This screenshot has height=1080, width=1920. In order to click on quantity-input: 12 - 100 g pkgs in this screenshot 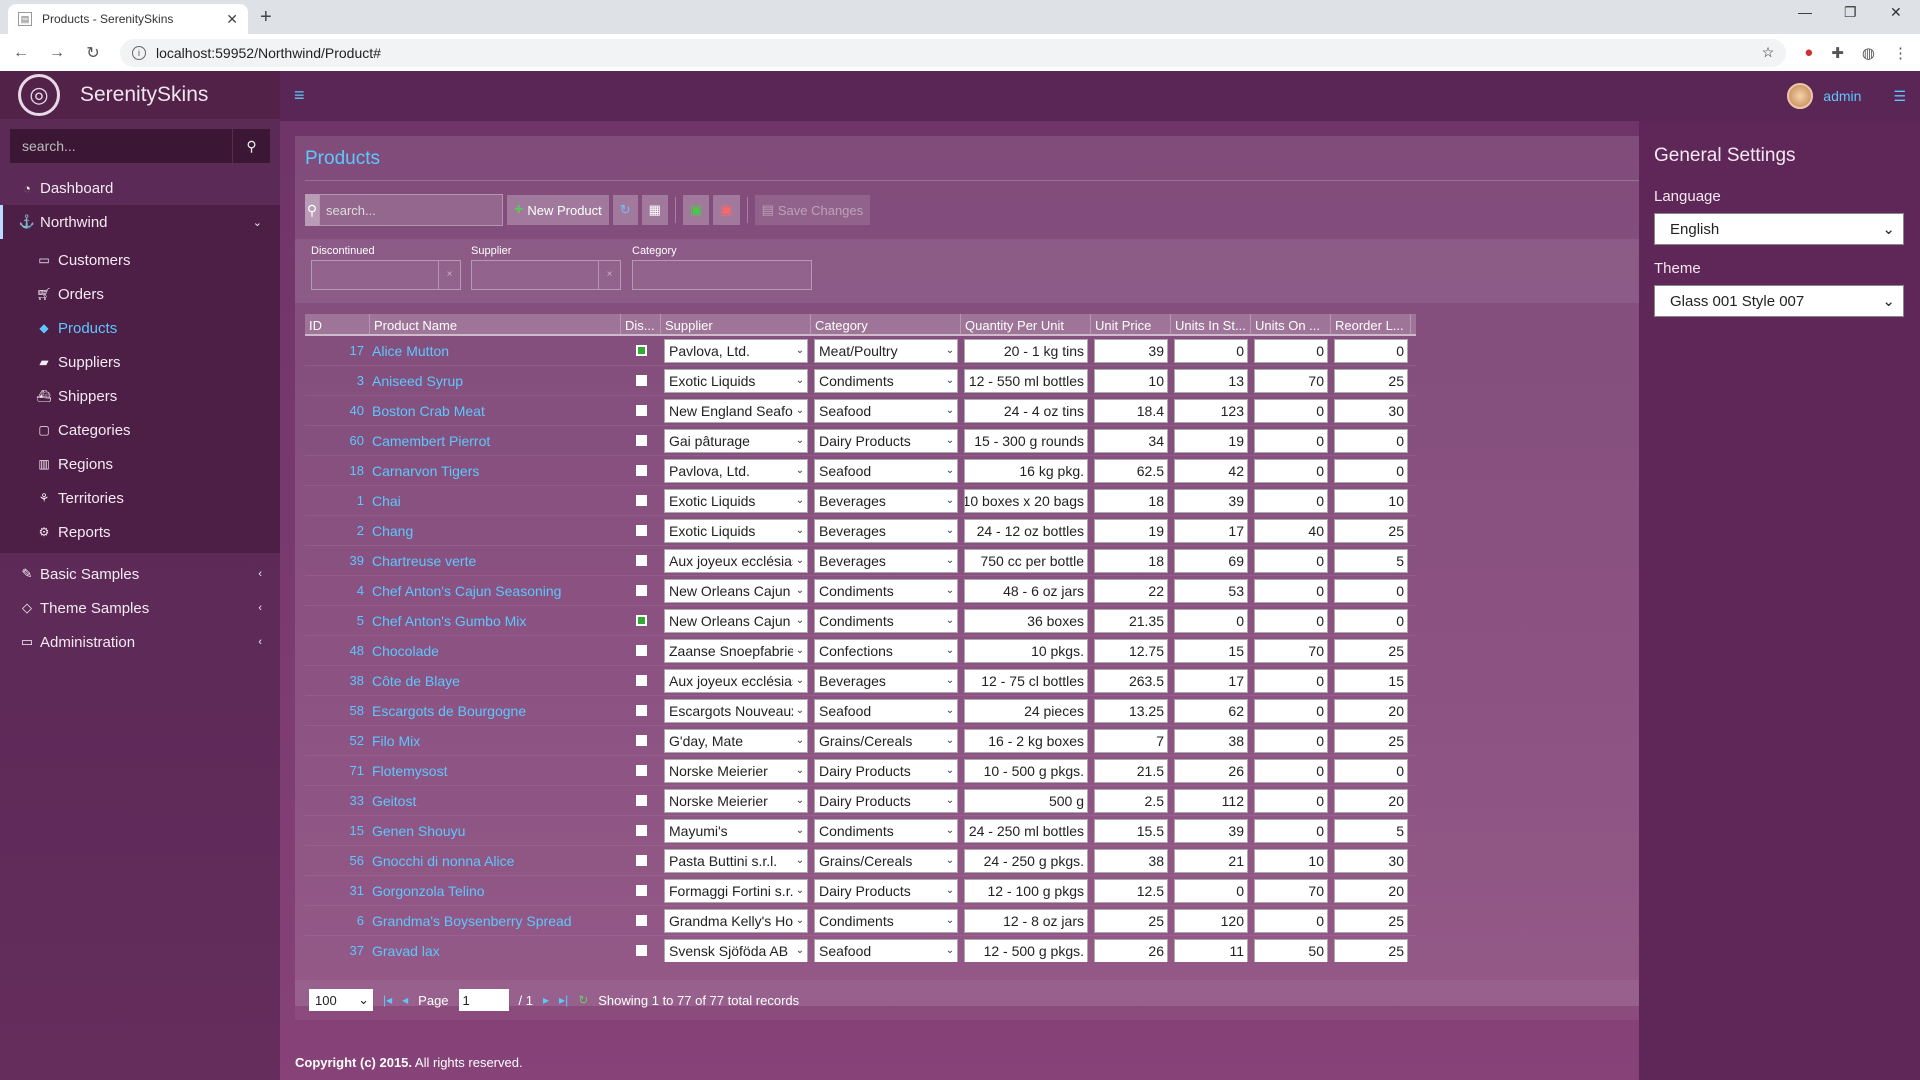, I will do `click(1026, 890)`.